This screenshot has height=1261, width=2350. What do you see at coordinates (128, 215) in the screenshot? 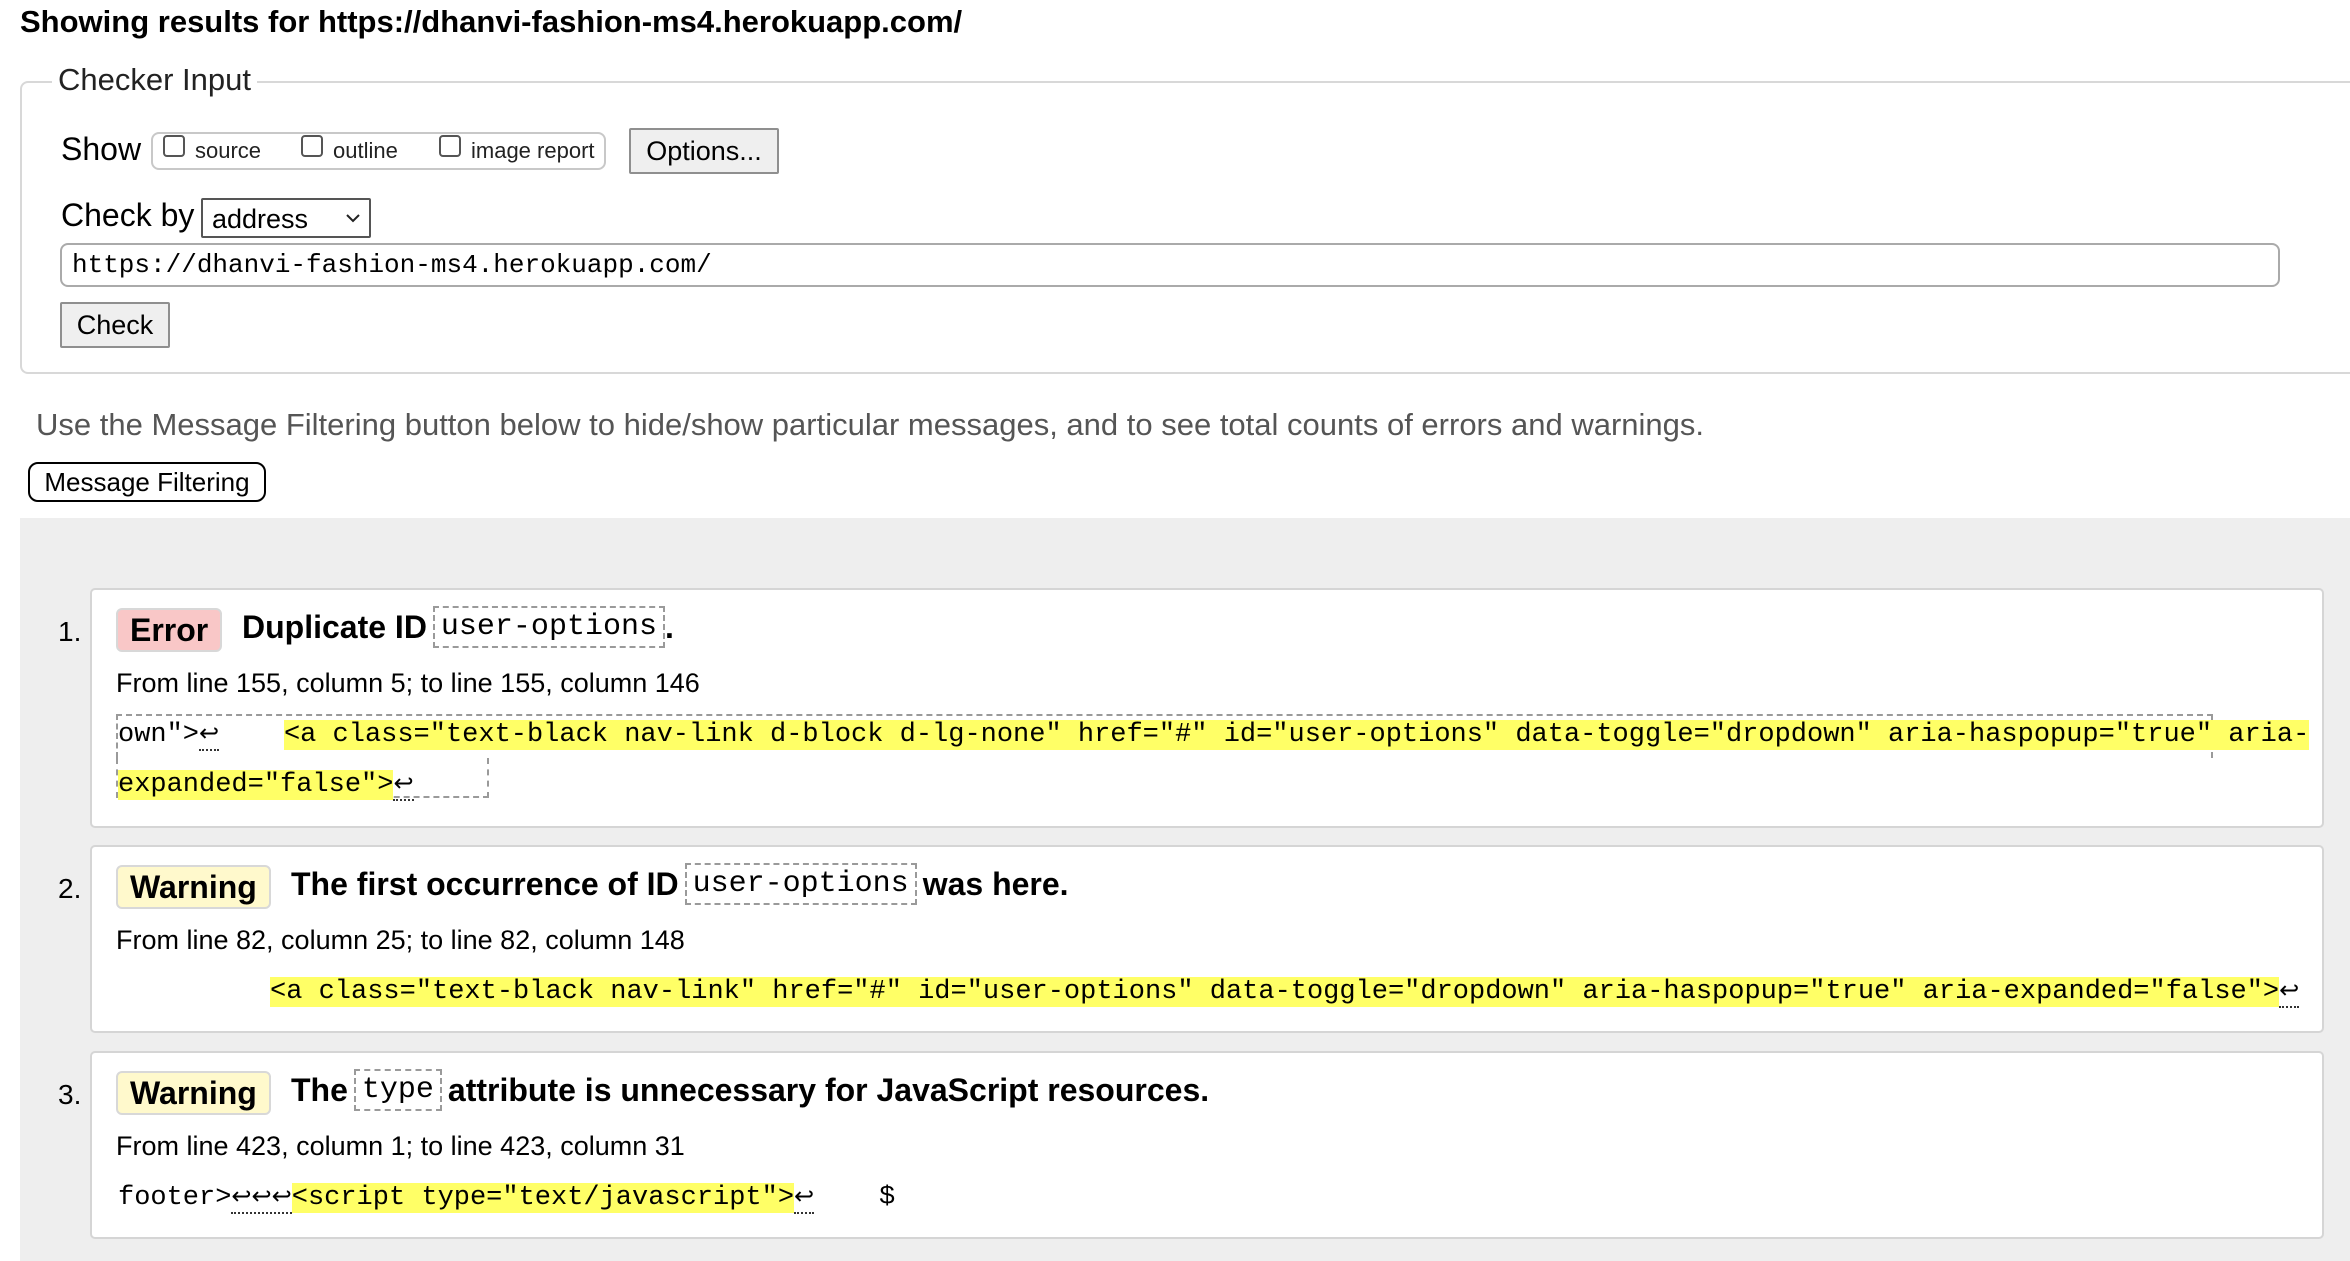
I see `check-by-label: Check by` at bounding box center [128, 215].